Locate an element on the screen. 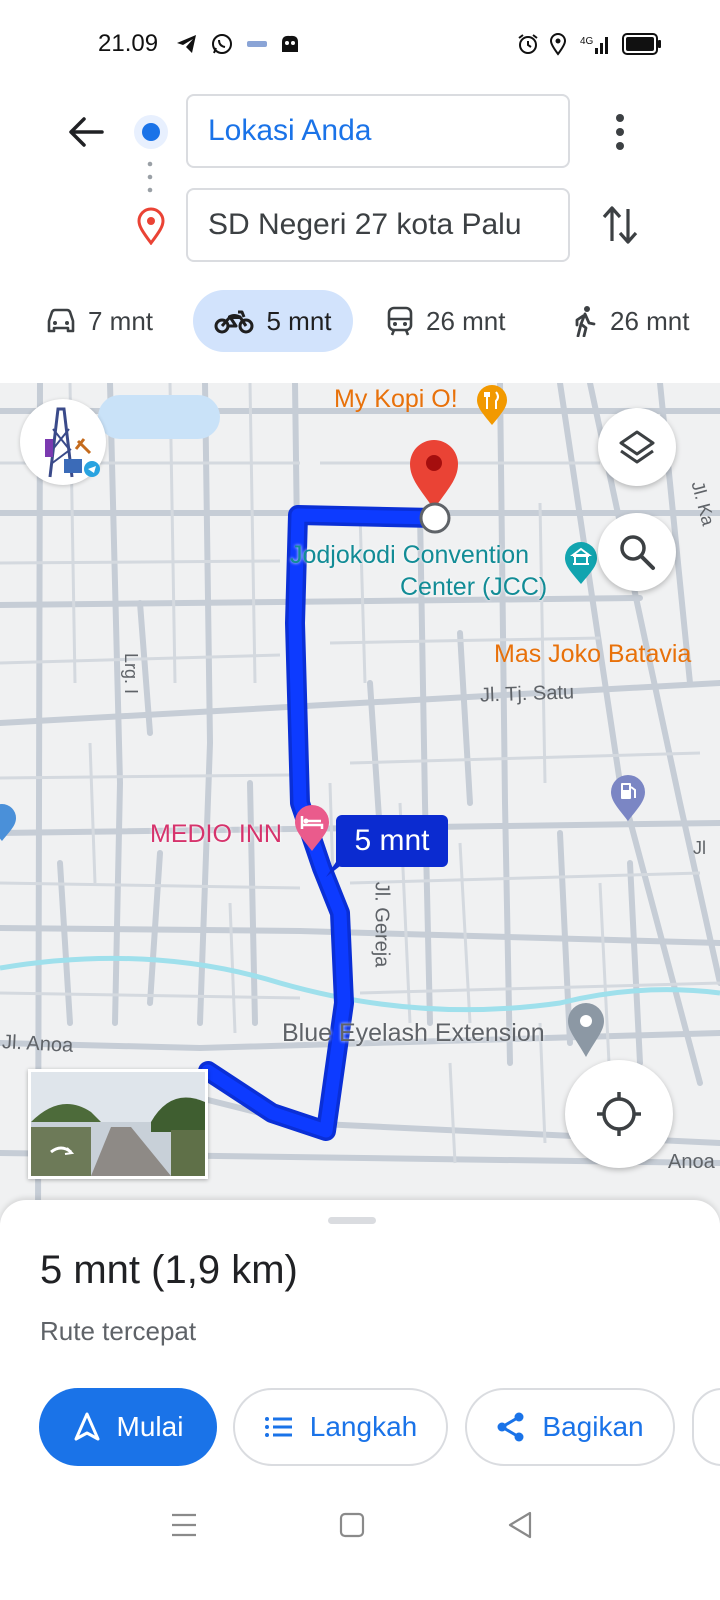  transit-icon is located at coordinates (400, 321).